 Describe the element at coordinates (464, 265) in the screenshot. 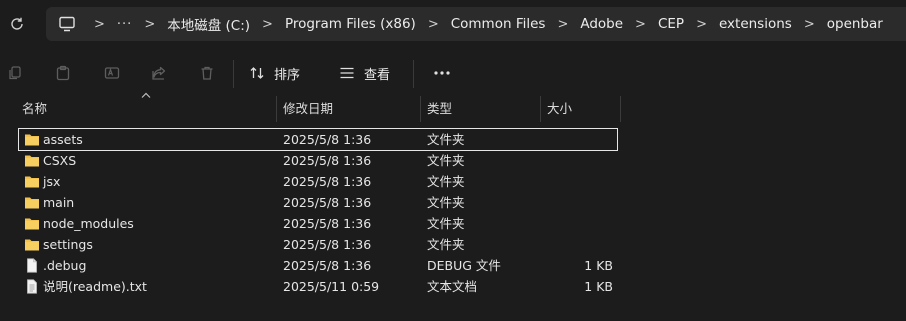

I see `file-type: DEBUG 文件` at that location.